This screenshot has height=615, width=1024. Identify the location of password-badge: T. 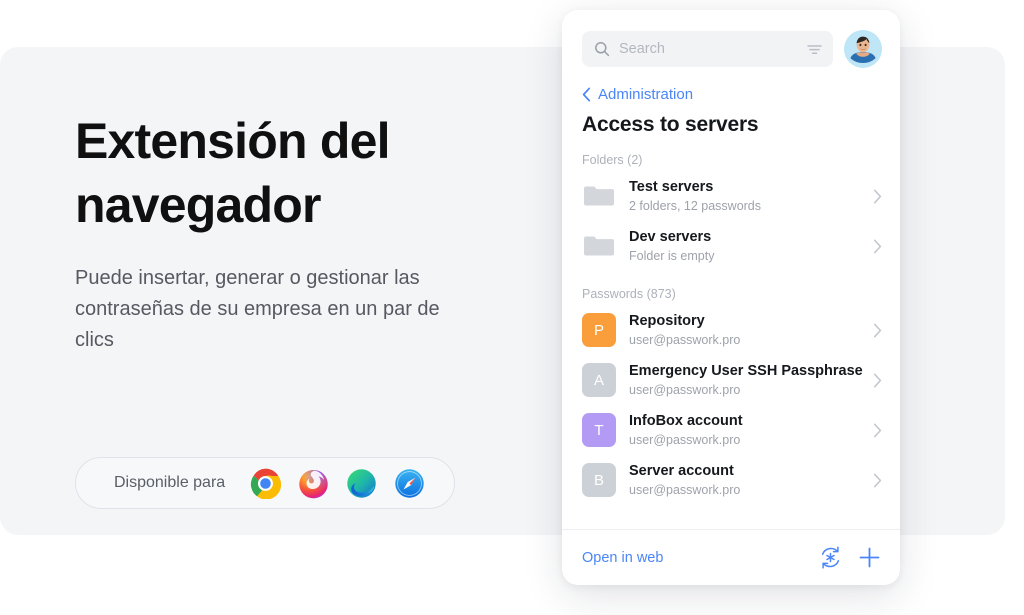
(599, 430).